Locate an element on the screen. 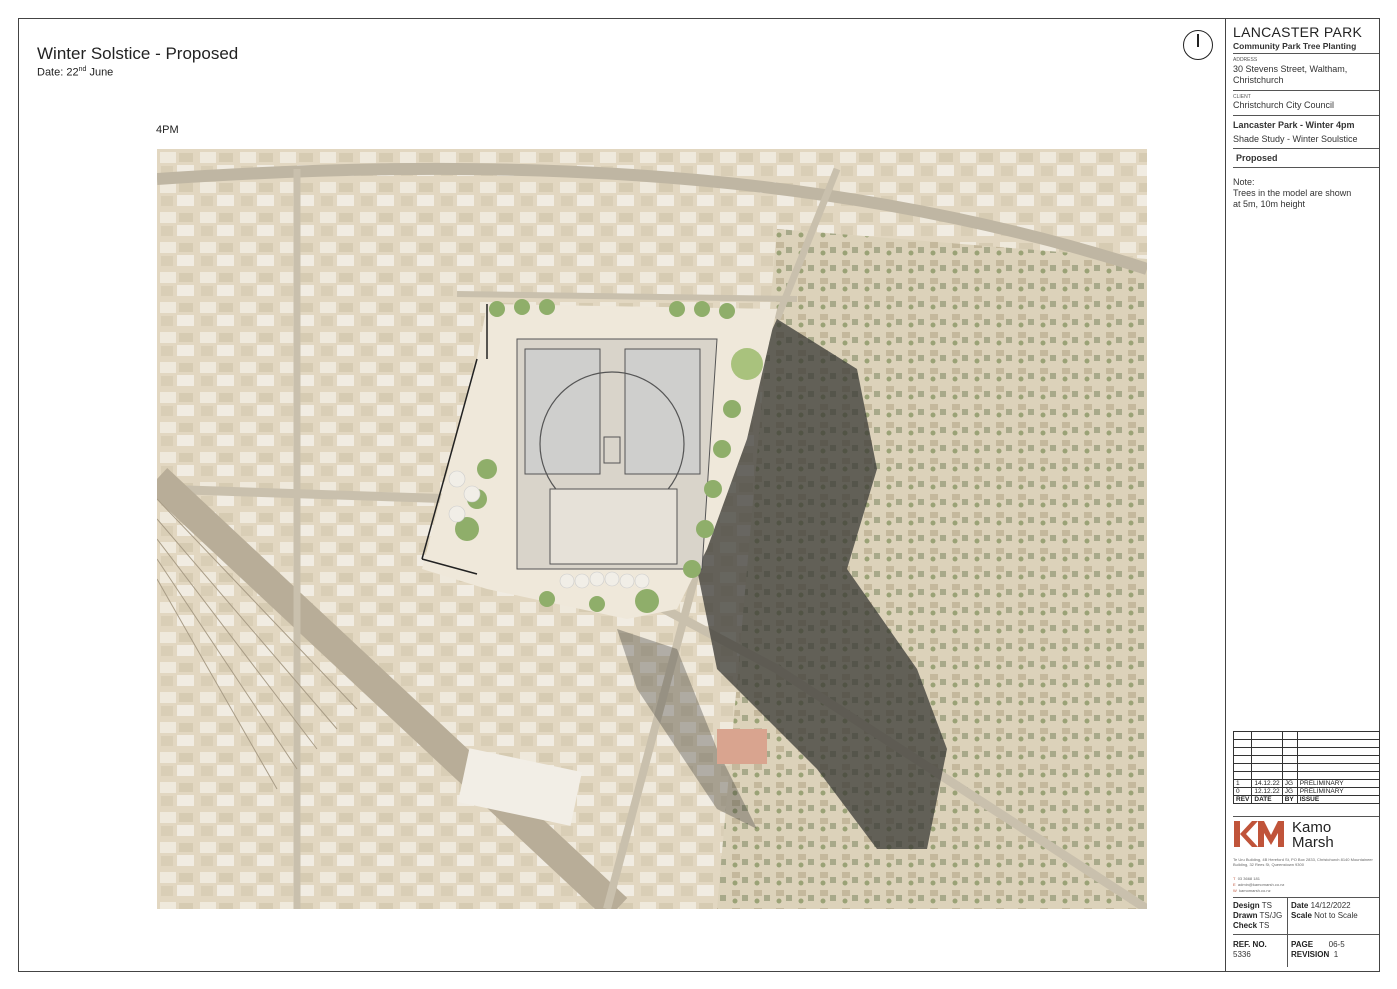 The width and height of the screenshot is (1397, 989). drawn-value: TS/JG is located at coordinates (1271, 915).